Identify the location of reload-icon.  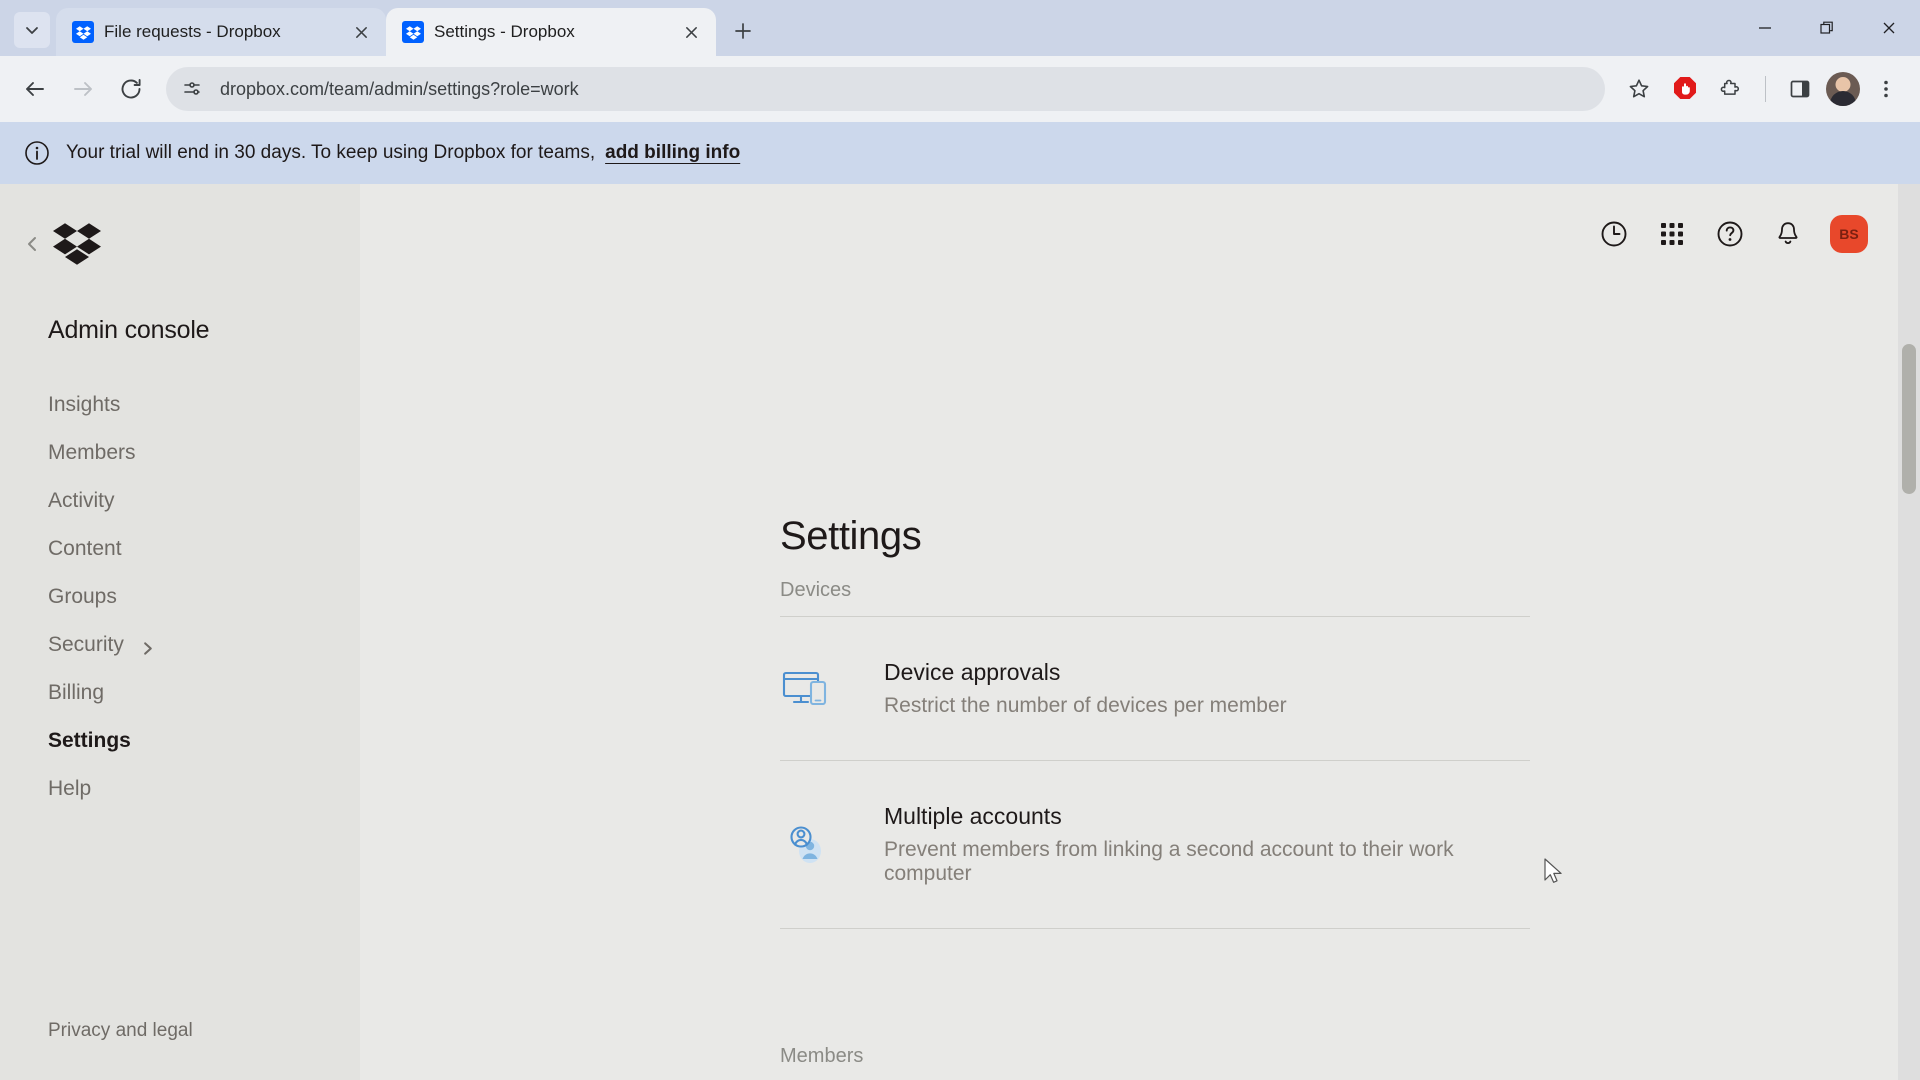
(131, 89).